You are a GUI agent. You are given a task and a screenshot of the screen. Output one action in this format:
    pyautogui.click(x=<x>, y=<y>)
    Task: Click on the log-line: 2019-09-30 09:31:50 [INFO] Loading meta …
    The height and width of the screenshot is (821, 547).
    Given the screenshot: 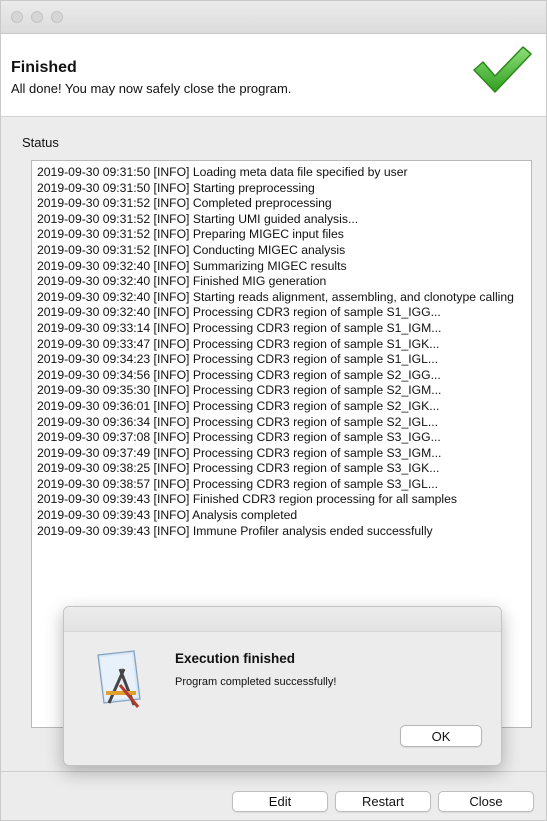 What is the action you would take?
    pyautogui.click(x=222, y=172)
    